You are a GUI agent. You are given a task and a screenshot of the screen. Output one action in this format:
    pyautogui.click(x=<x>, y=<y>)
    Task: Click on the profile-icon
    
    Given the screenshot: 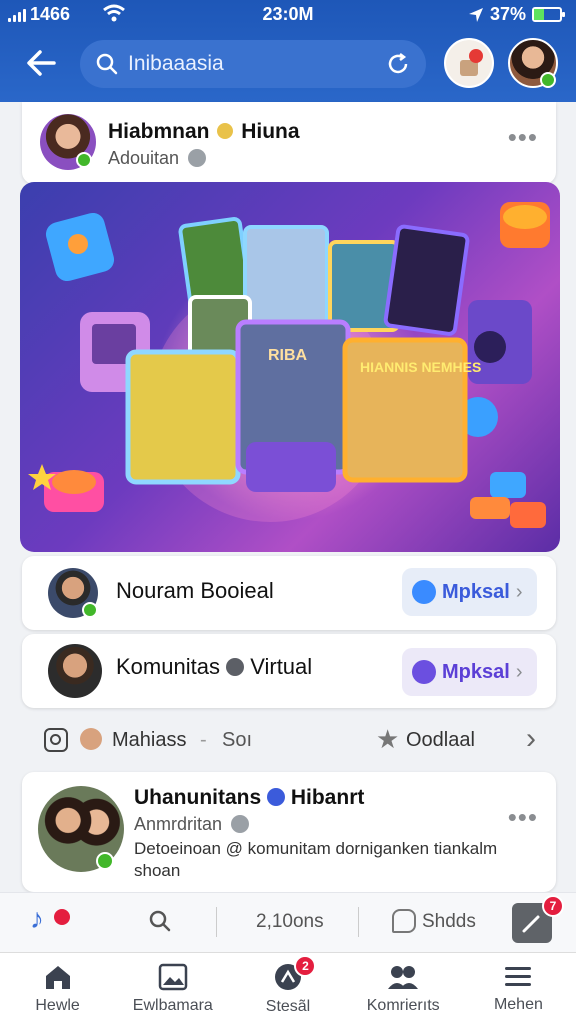 What is the action you would take?
    pyautogui.click(x=469, y=63)
    